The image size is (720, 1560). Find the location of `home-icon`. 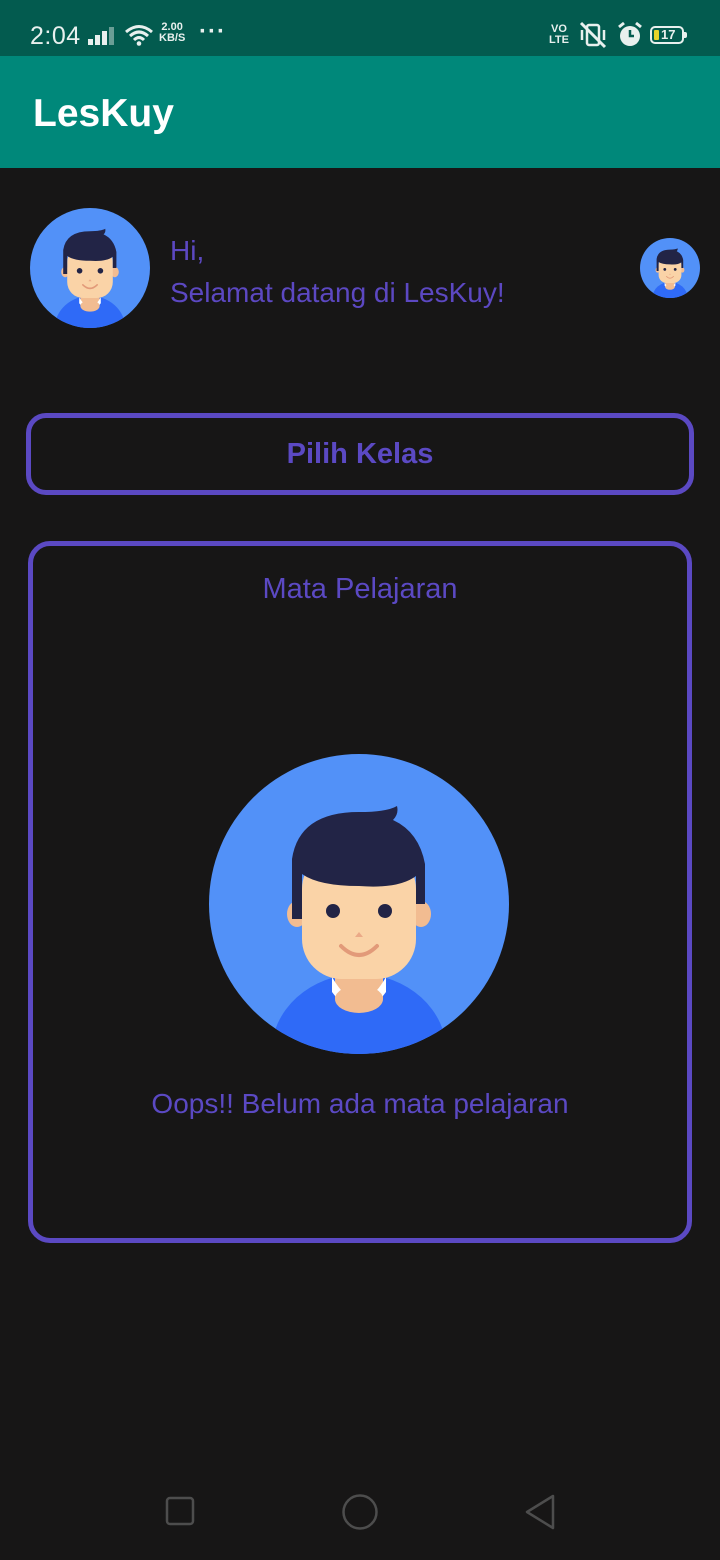

home-icon is located at coordinates (360, 1514).